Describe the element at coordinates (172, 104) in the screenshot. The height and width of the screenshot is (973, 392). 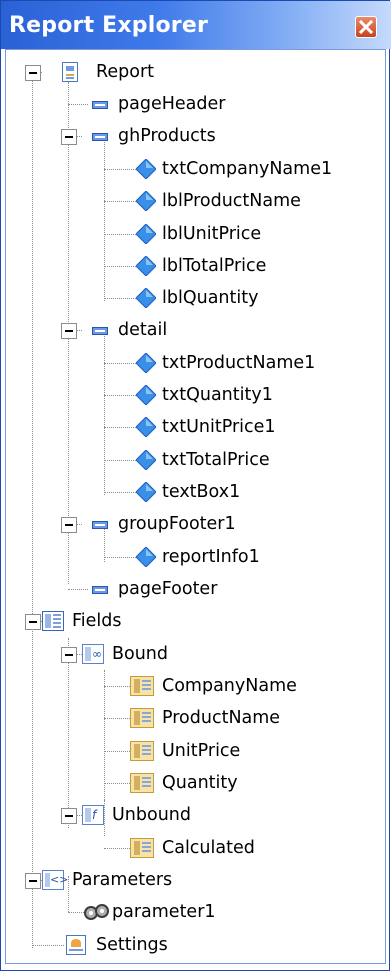
I see `tree-node-label: pageHeader` at that location.